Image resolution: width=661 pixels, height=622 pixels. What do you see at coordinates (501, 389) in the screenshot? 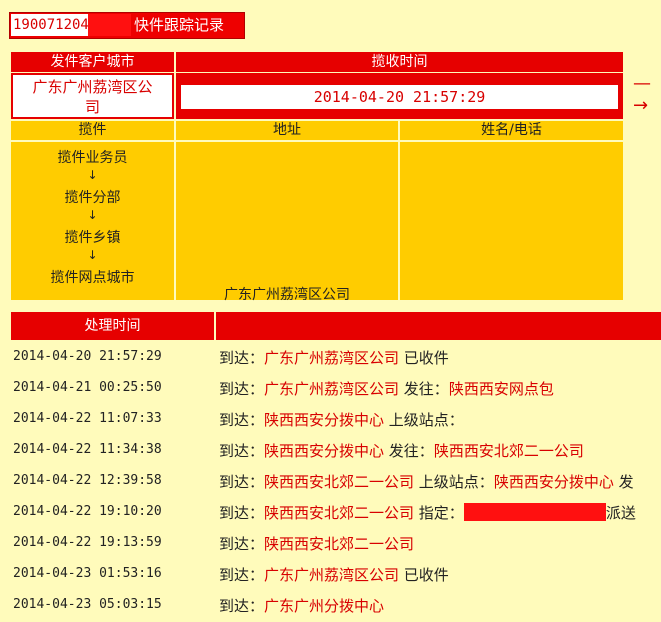
I see `record-location: 陕西西安网点包` at bounding box center [501, 389].